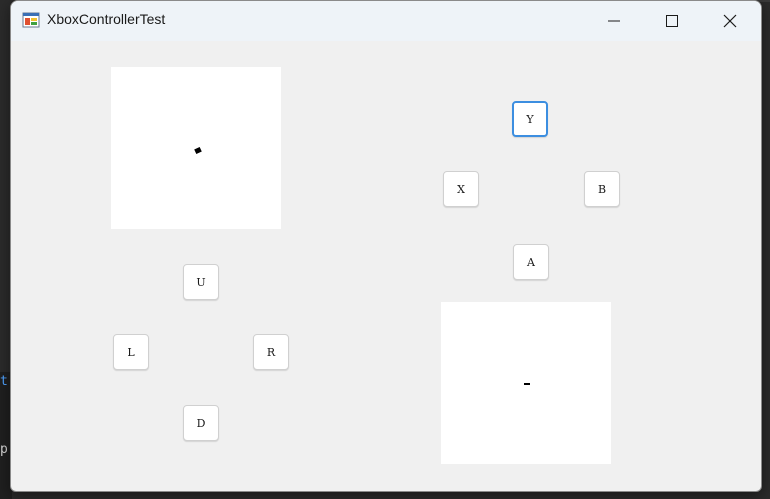 The width and height of the screenshot is (770, 499). What do you see at coordinates (106, 19) in the screenshot?
I see `window-title: XboxControllerTest` at bounding box center [106, 19].